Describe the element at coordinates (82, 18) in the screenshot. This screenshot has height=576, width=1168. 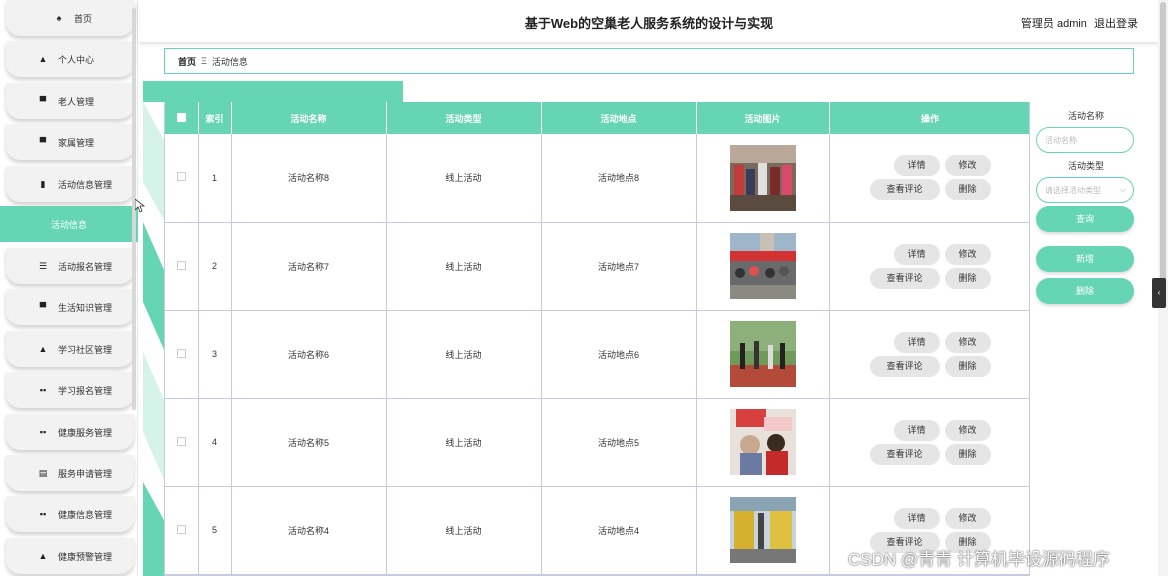
I see `sidebar-item-label: 首页` at that location.